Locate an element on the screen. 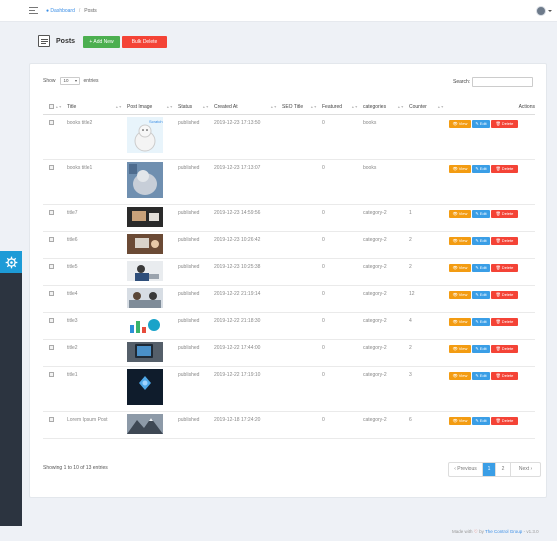  column-header: Actions is located at coordinates (491, 108).